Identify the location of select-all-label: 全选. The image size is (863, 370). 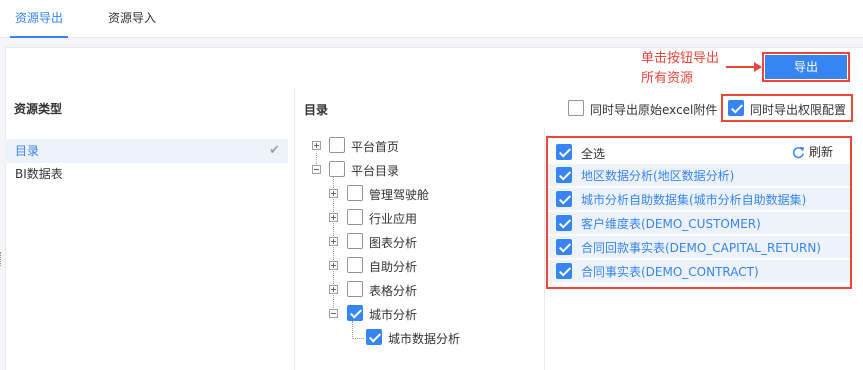
(593, 153).